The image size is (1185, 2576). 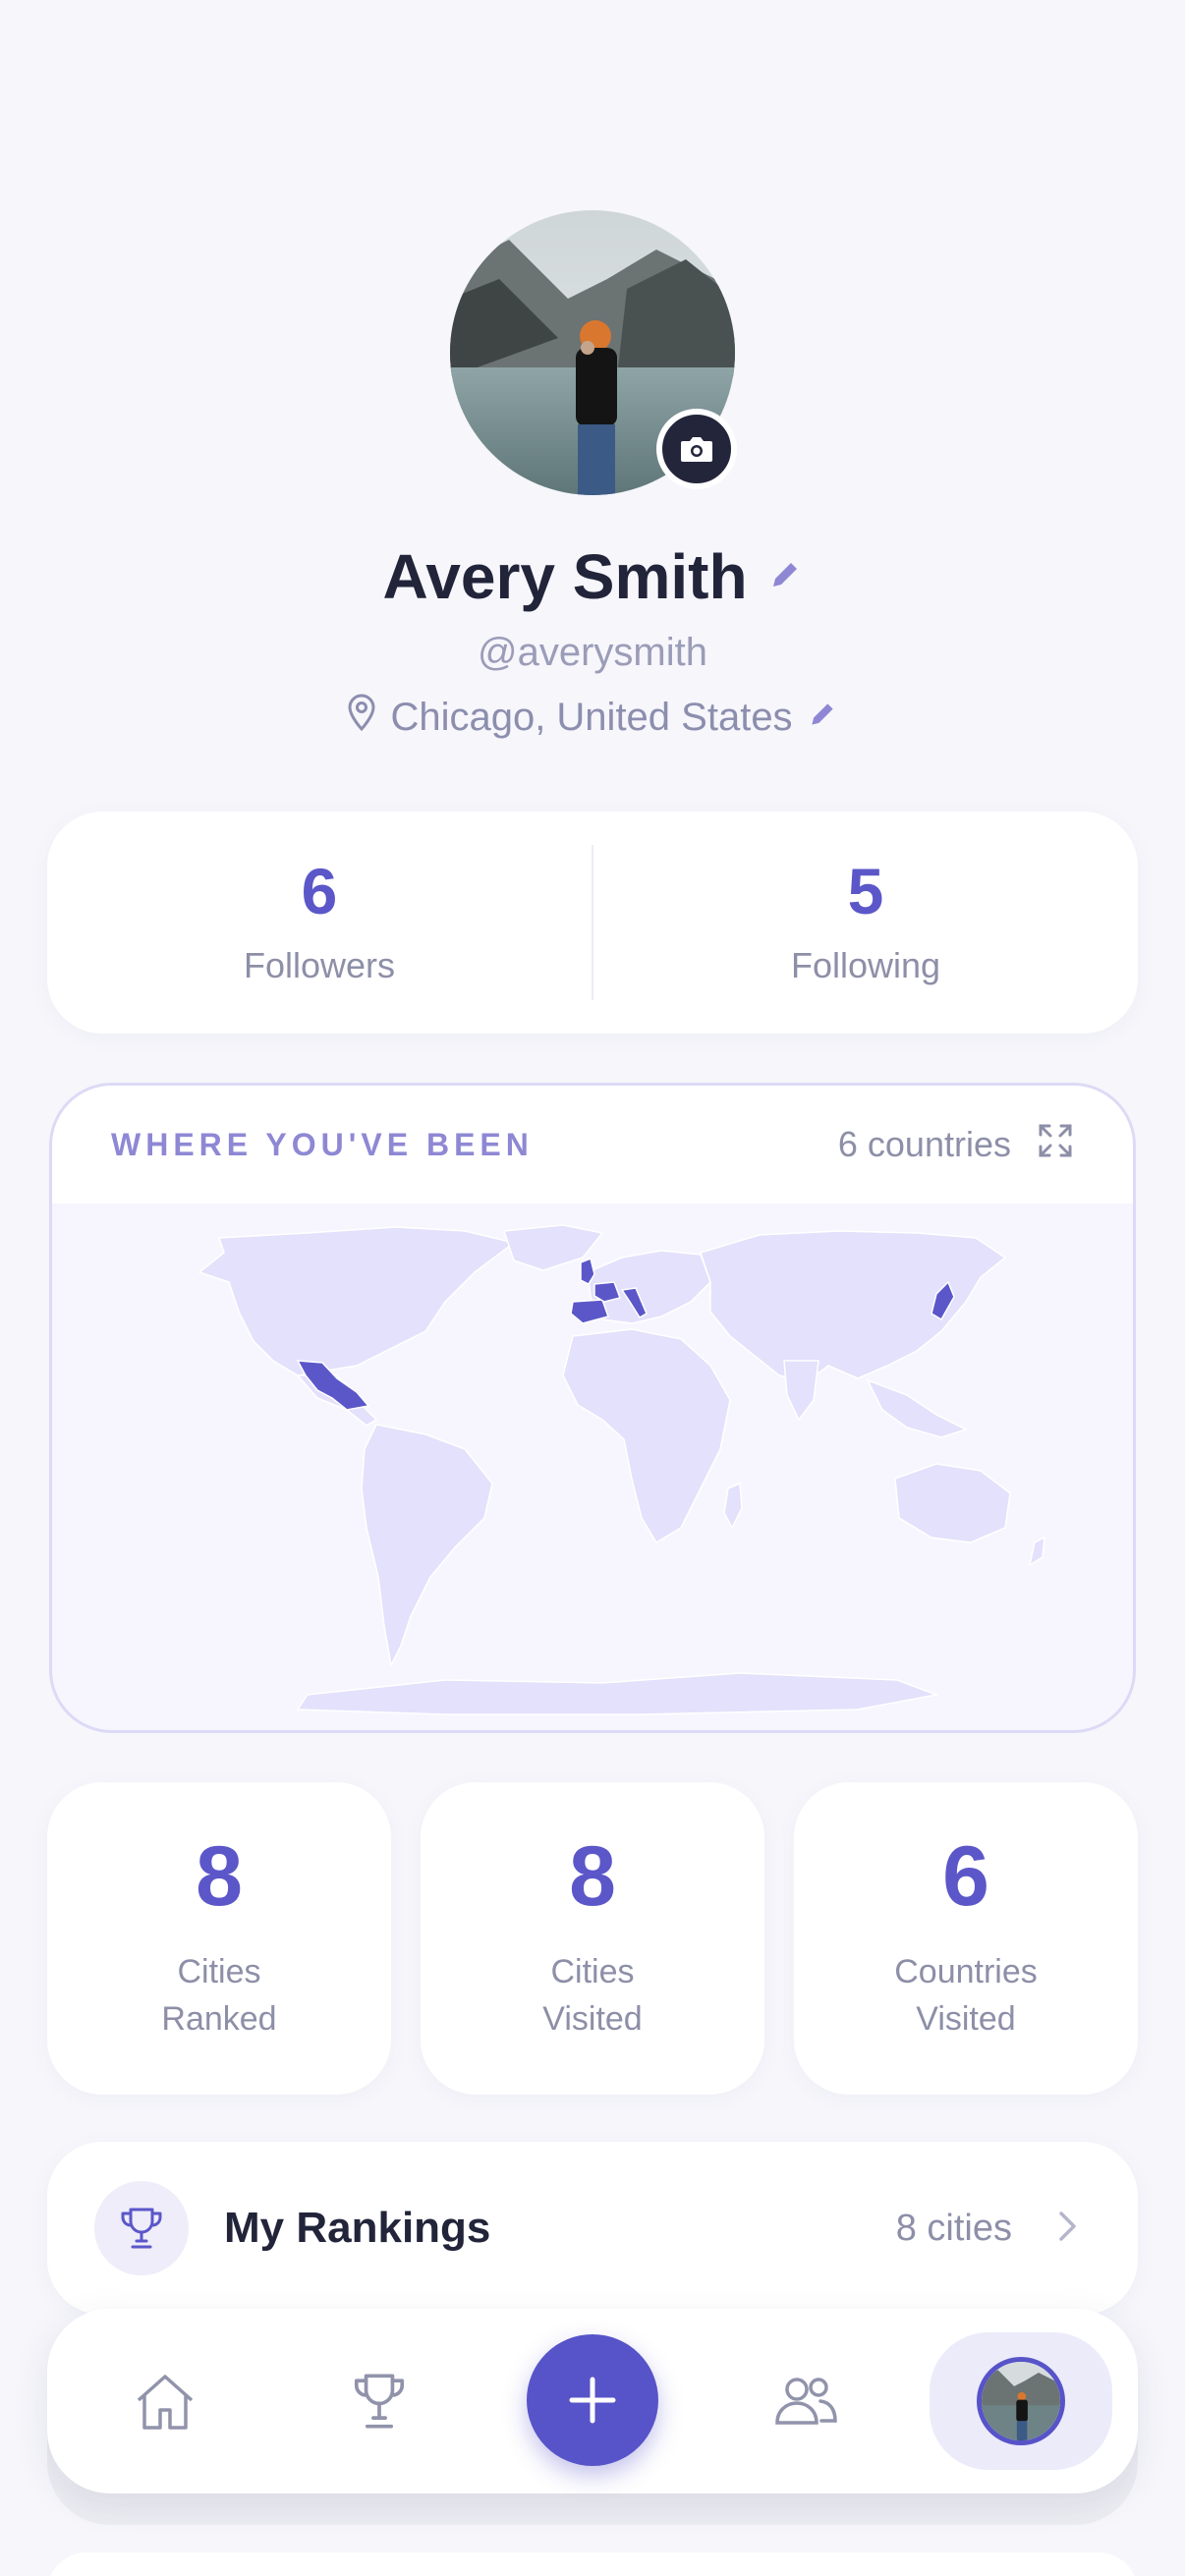 I want to click on change-photo-button, so click(x=697, y=449).